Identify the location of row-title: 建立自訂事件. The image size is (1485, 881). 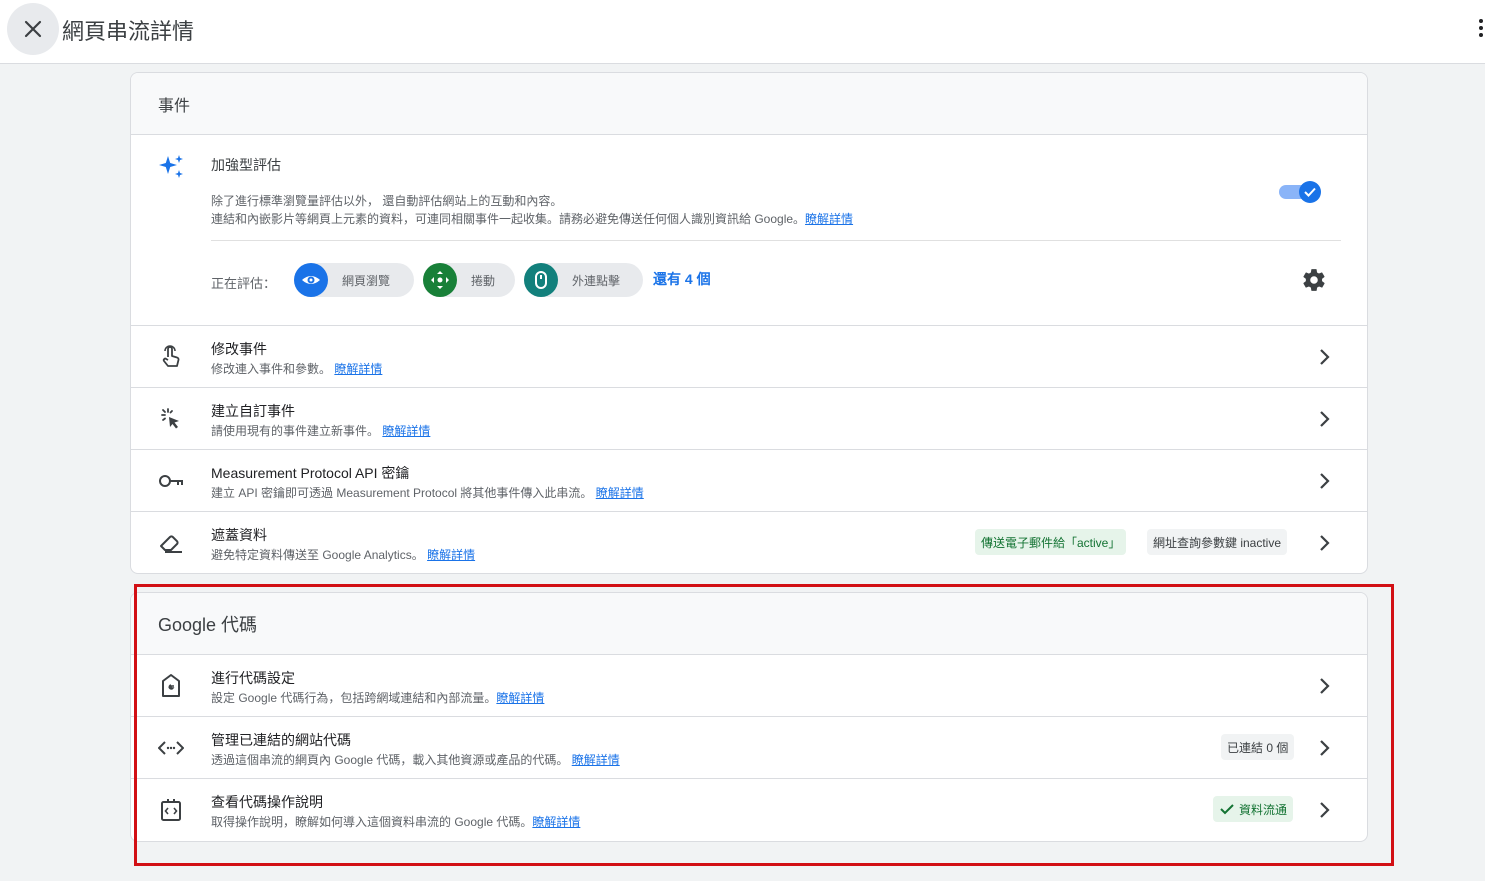
(253, 411).